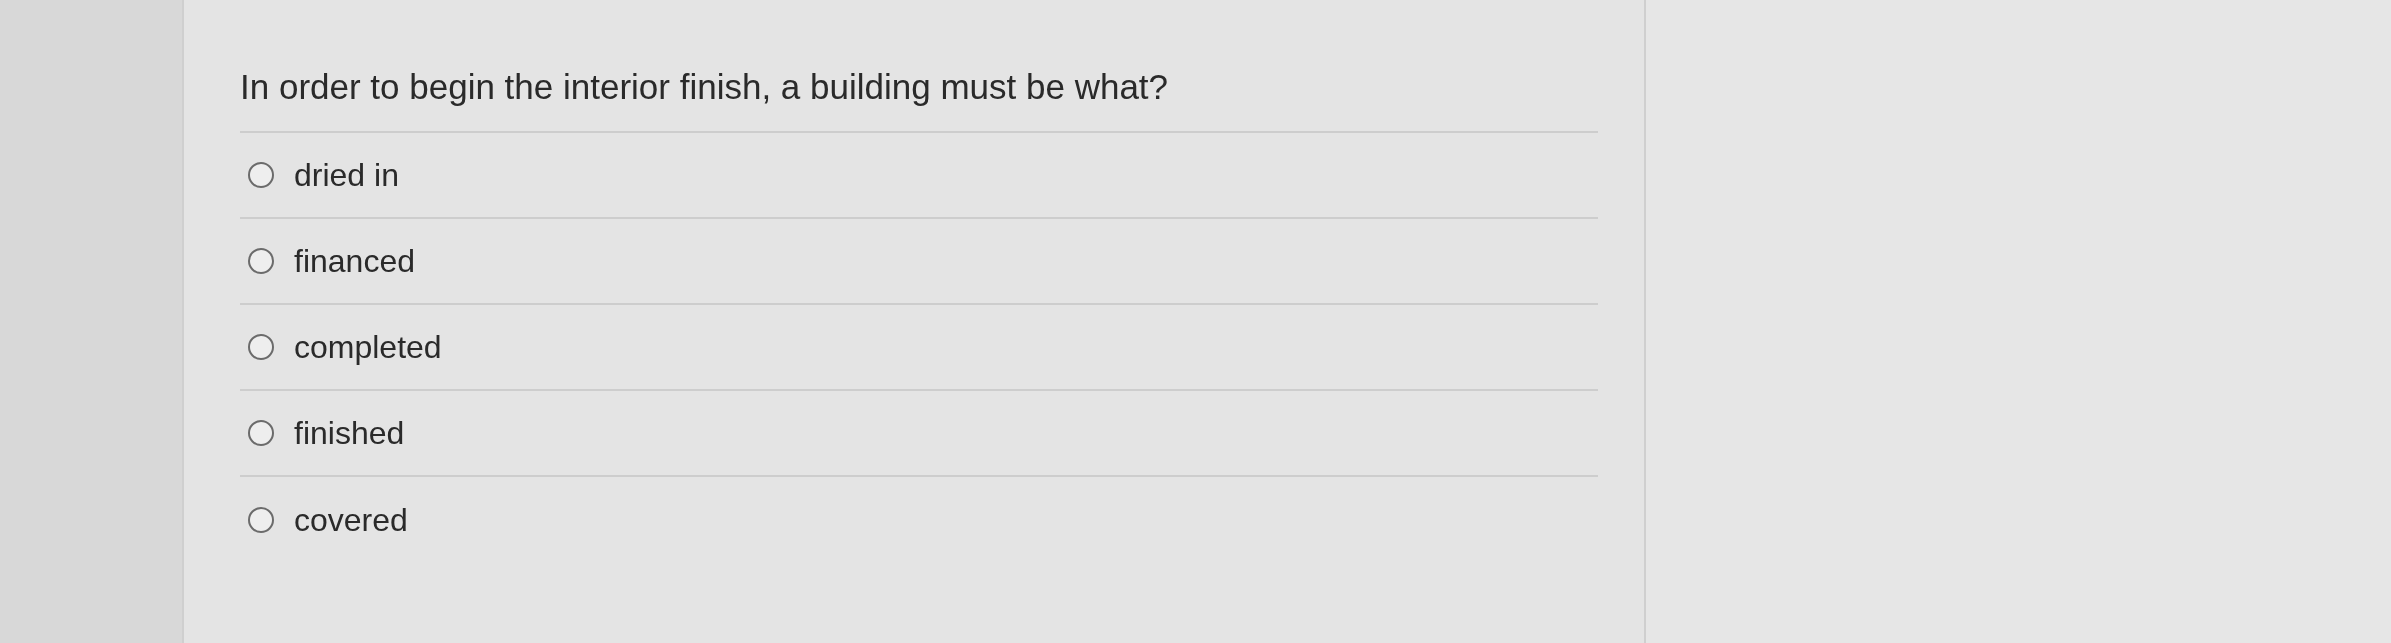 The image size is (2391, 643). What do you see at coordinates (368, 347) in the screenshot?
I see `option-label: completed` at bounding box center [368, 347].